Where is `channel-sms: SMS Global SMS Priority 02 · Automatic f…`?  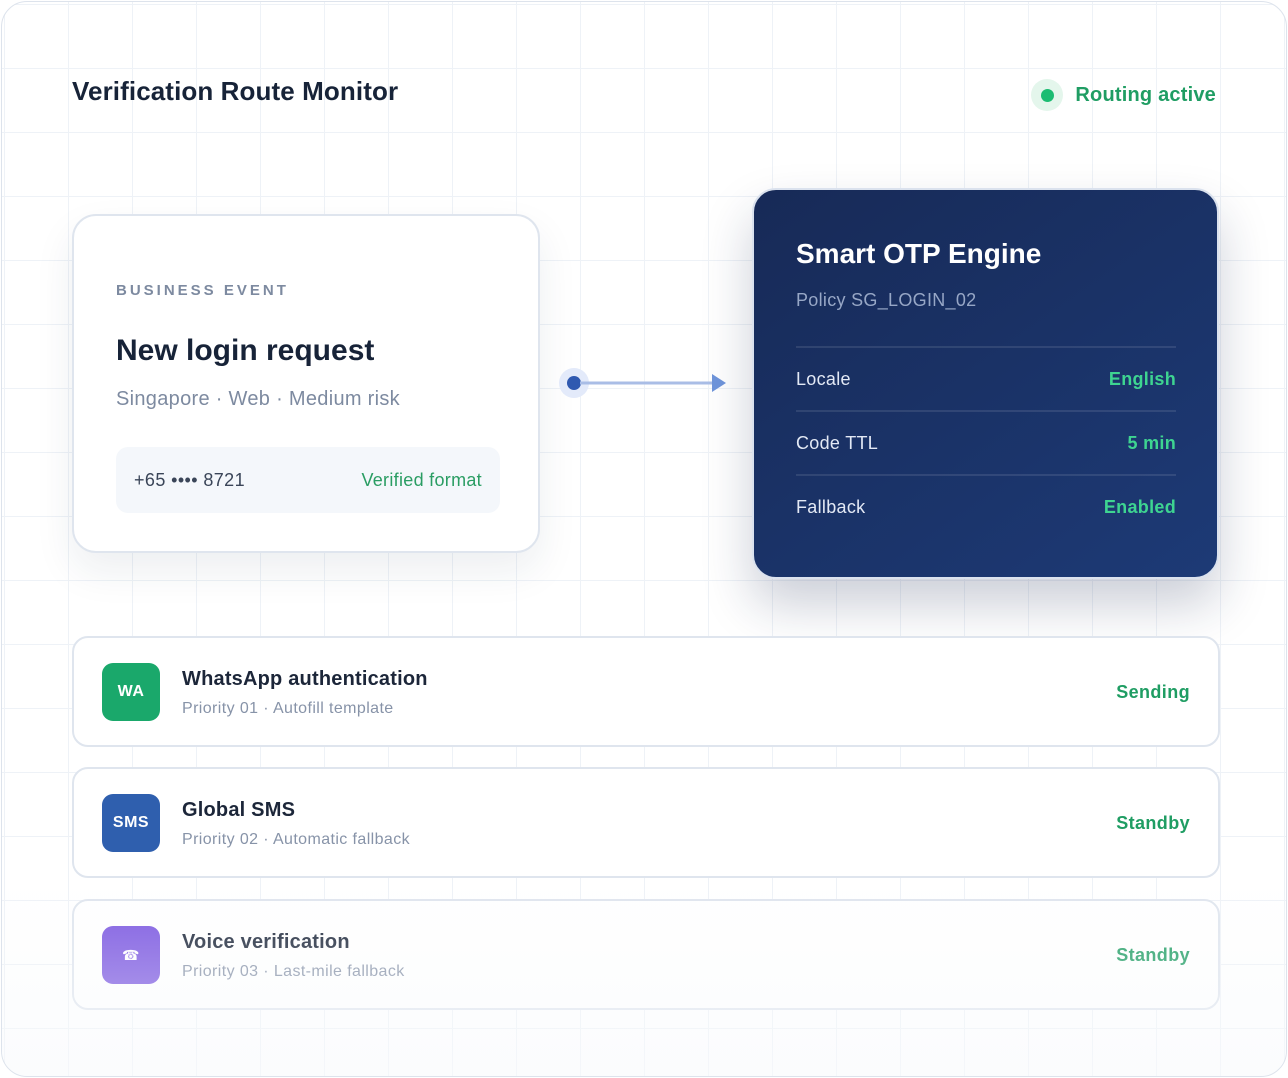 channel-sms: SMS Global SMS Priority 02 · Automatic f… is located at coordinates (646, 822).